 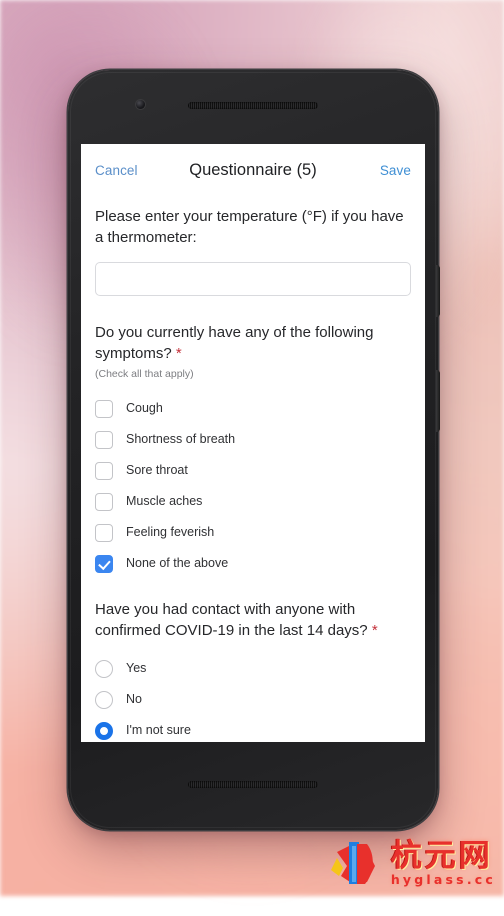 What do you see at coordinates (253, 170) in the screenshot?
I see `navigation-bar: Cancel Questionnaire (5) Save` at bounding box center [253, 170].